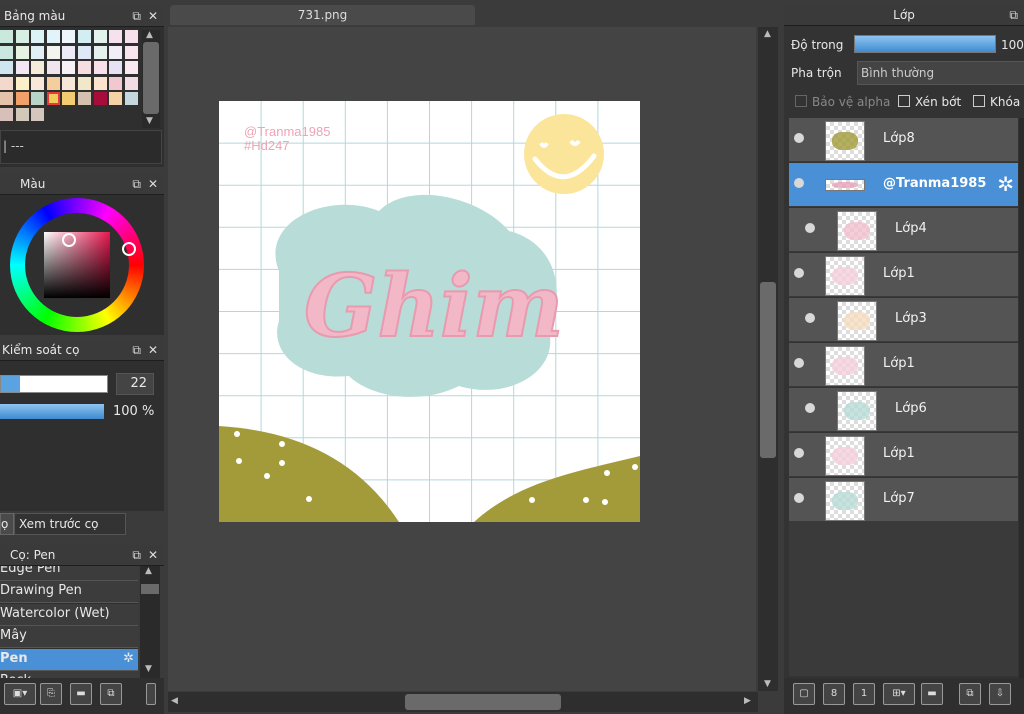 The image size is (1024, 714). What do you see at coordinates (81, 147) in the screenshot?
I see `palette-name-field: | ---` at bounding box center [81, 147].